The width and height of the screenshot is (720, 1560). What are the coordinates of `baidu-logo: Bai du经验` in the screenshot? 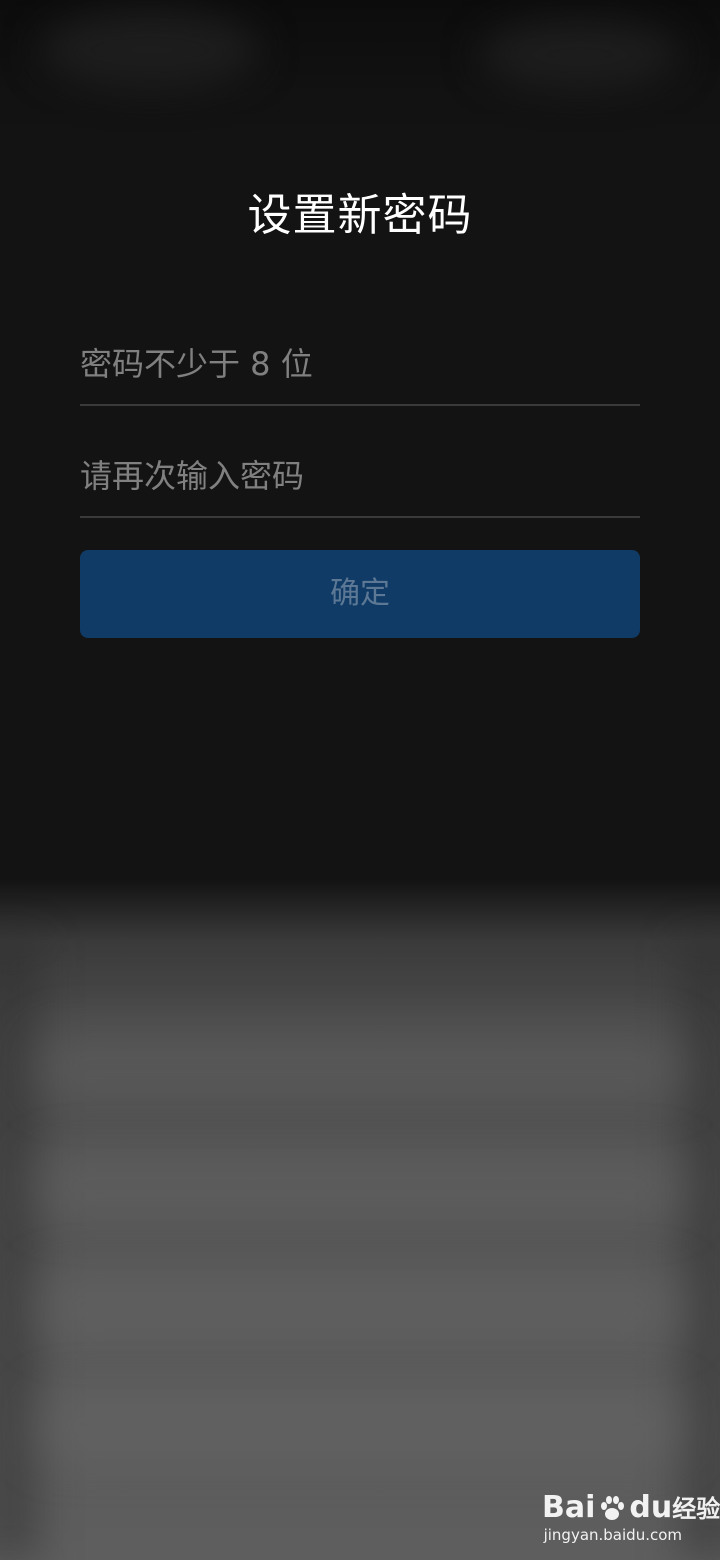 It's located at (631, 1507).